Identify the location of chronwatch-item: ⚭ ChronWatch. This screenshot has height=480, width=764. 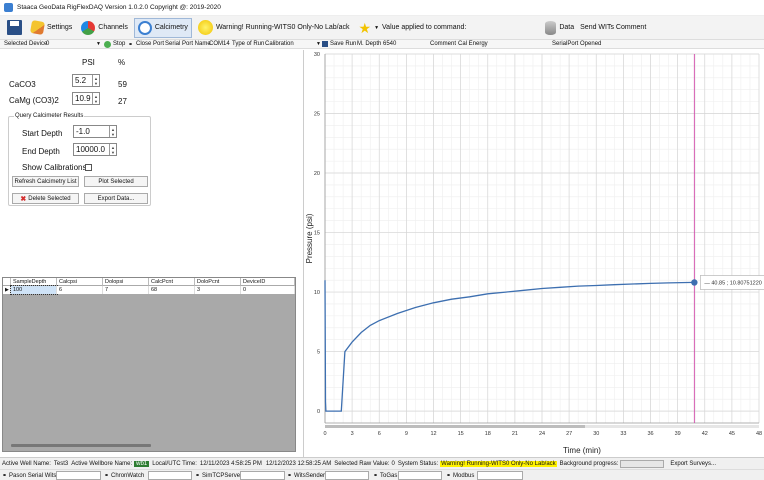
(124, 475).